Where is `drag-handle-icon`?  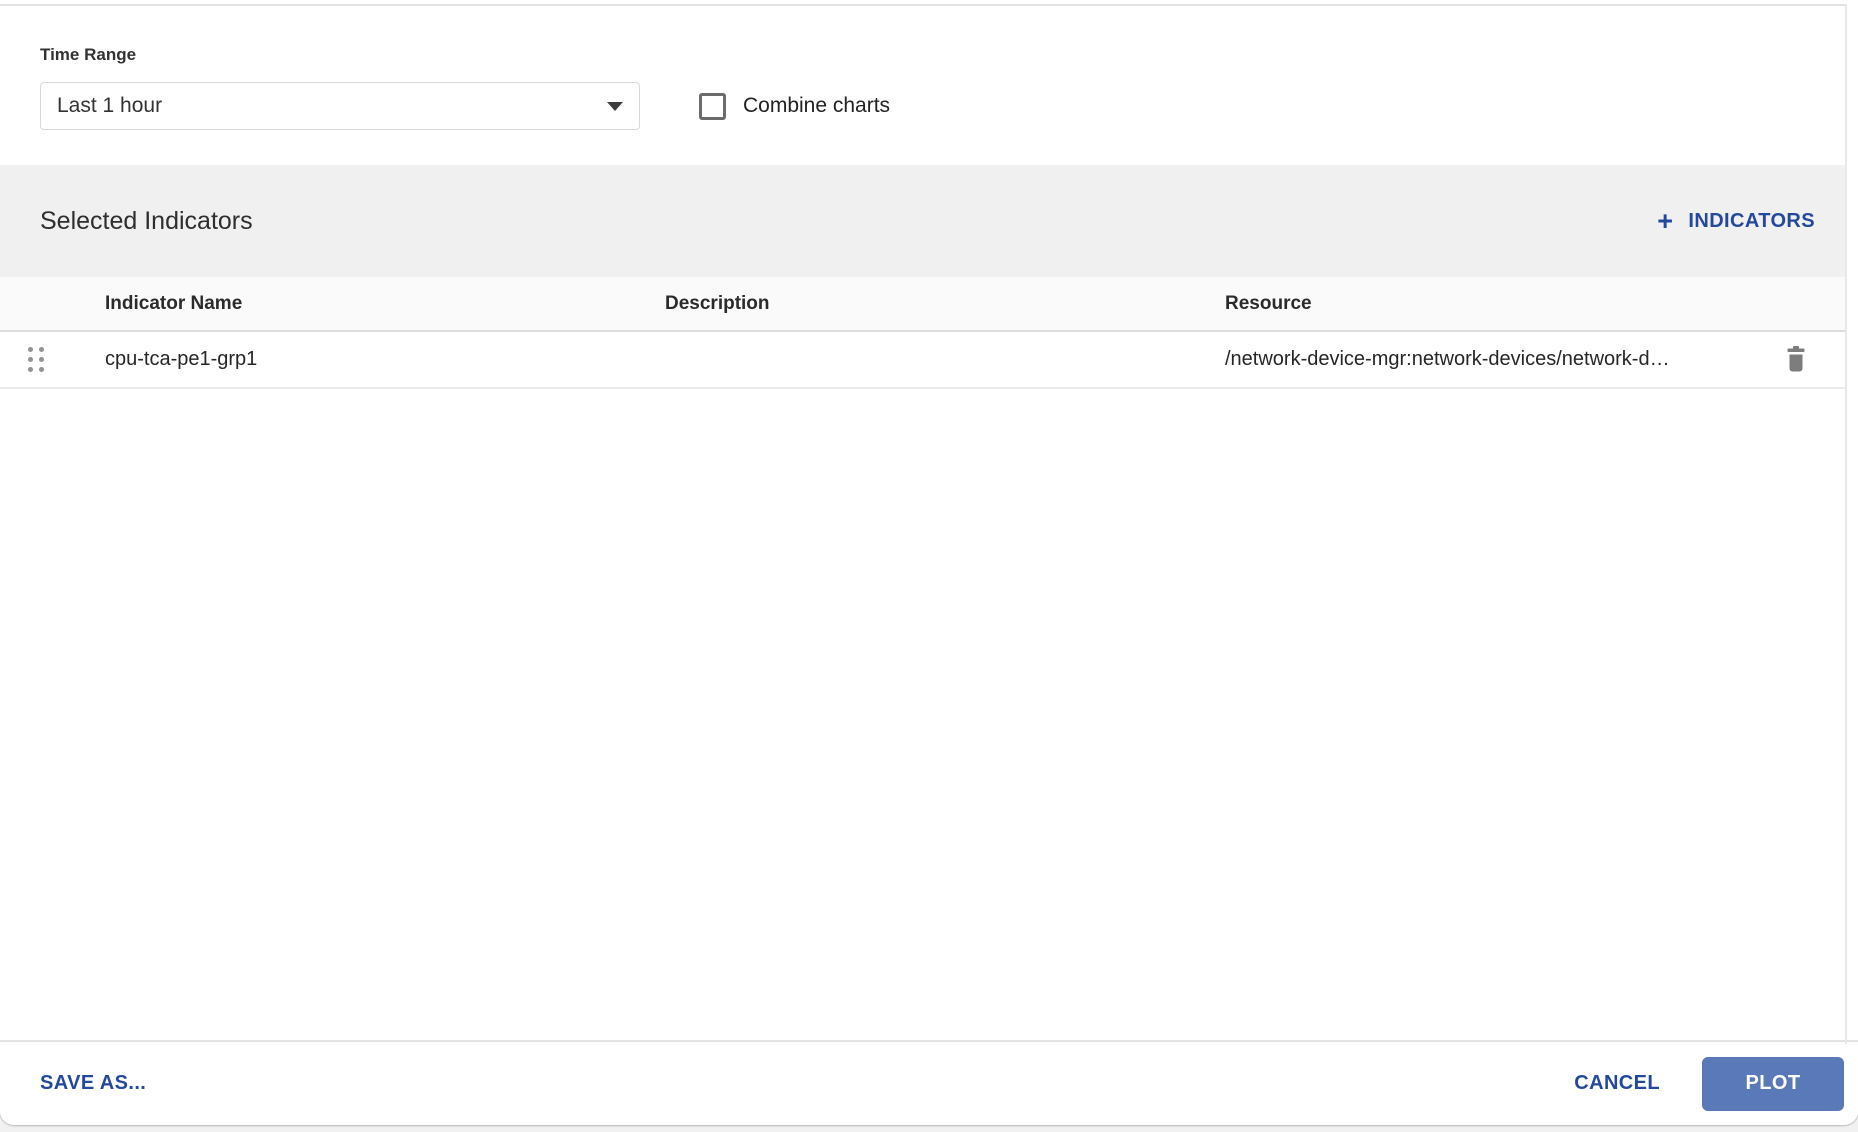
drag-handle-icon is located at coordinates (36, 359).